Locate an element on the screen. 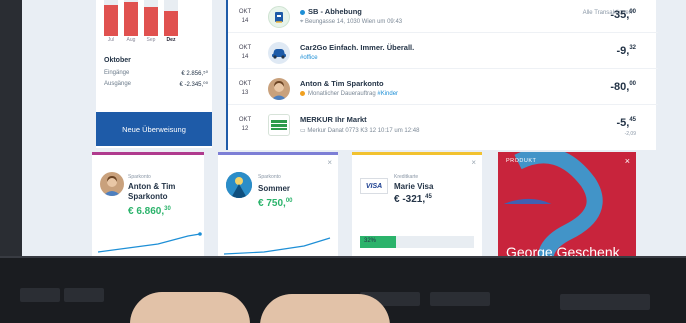 The image size is (686, 323). transaction-amount: -80,00 is located at coordinates (623, 87).